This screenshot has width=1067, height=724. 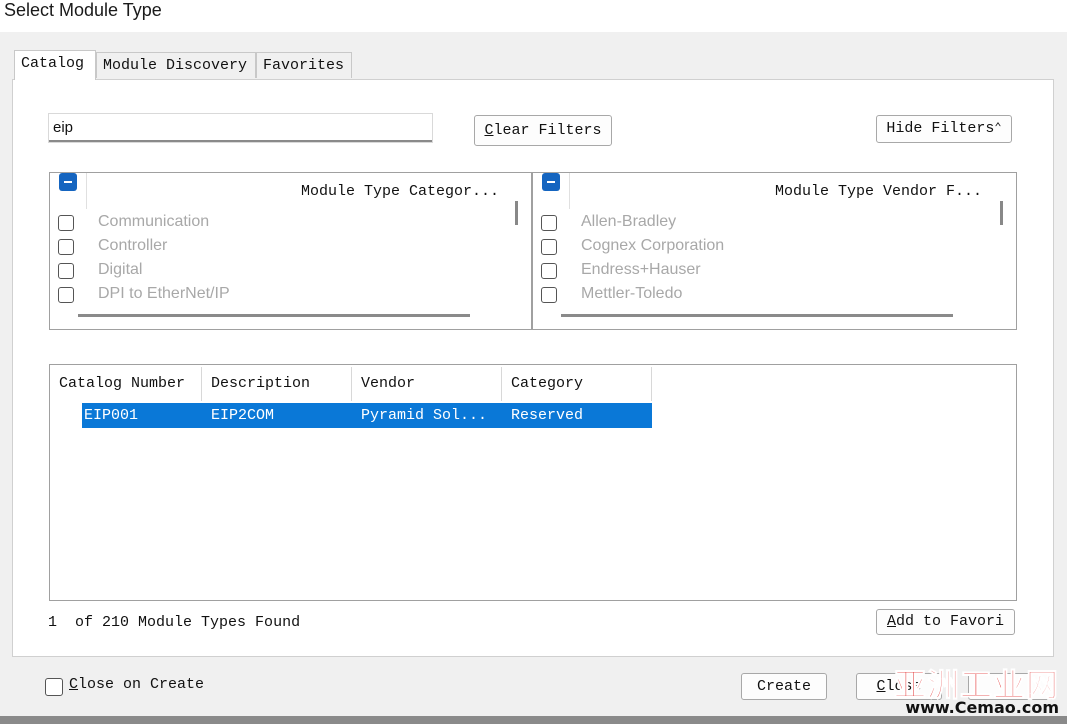 I want to click on tab-favorites: Favorites, so click(x=304, y=65).